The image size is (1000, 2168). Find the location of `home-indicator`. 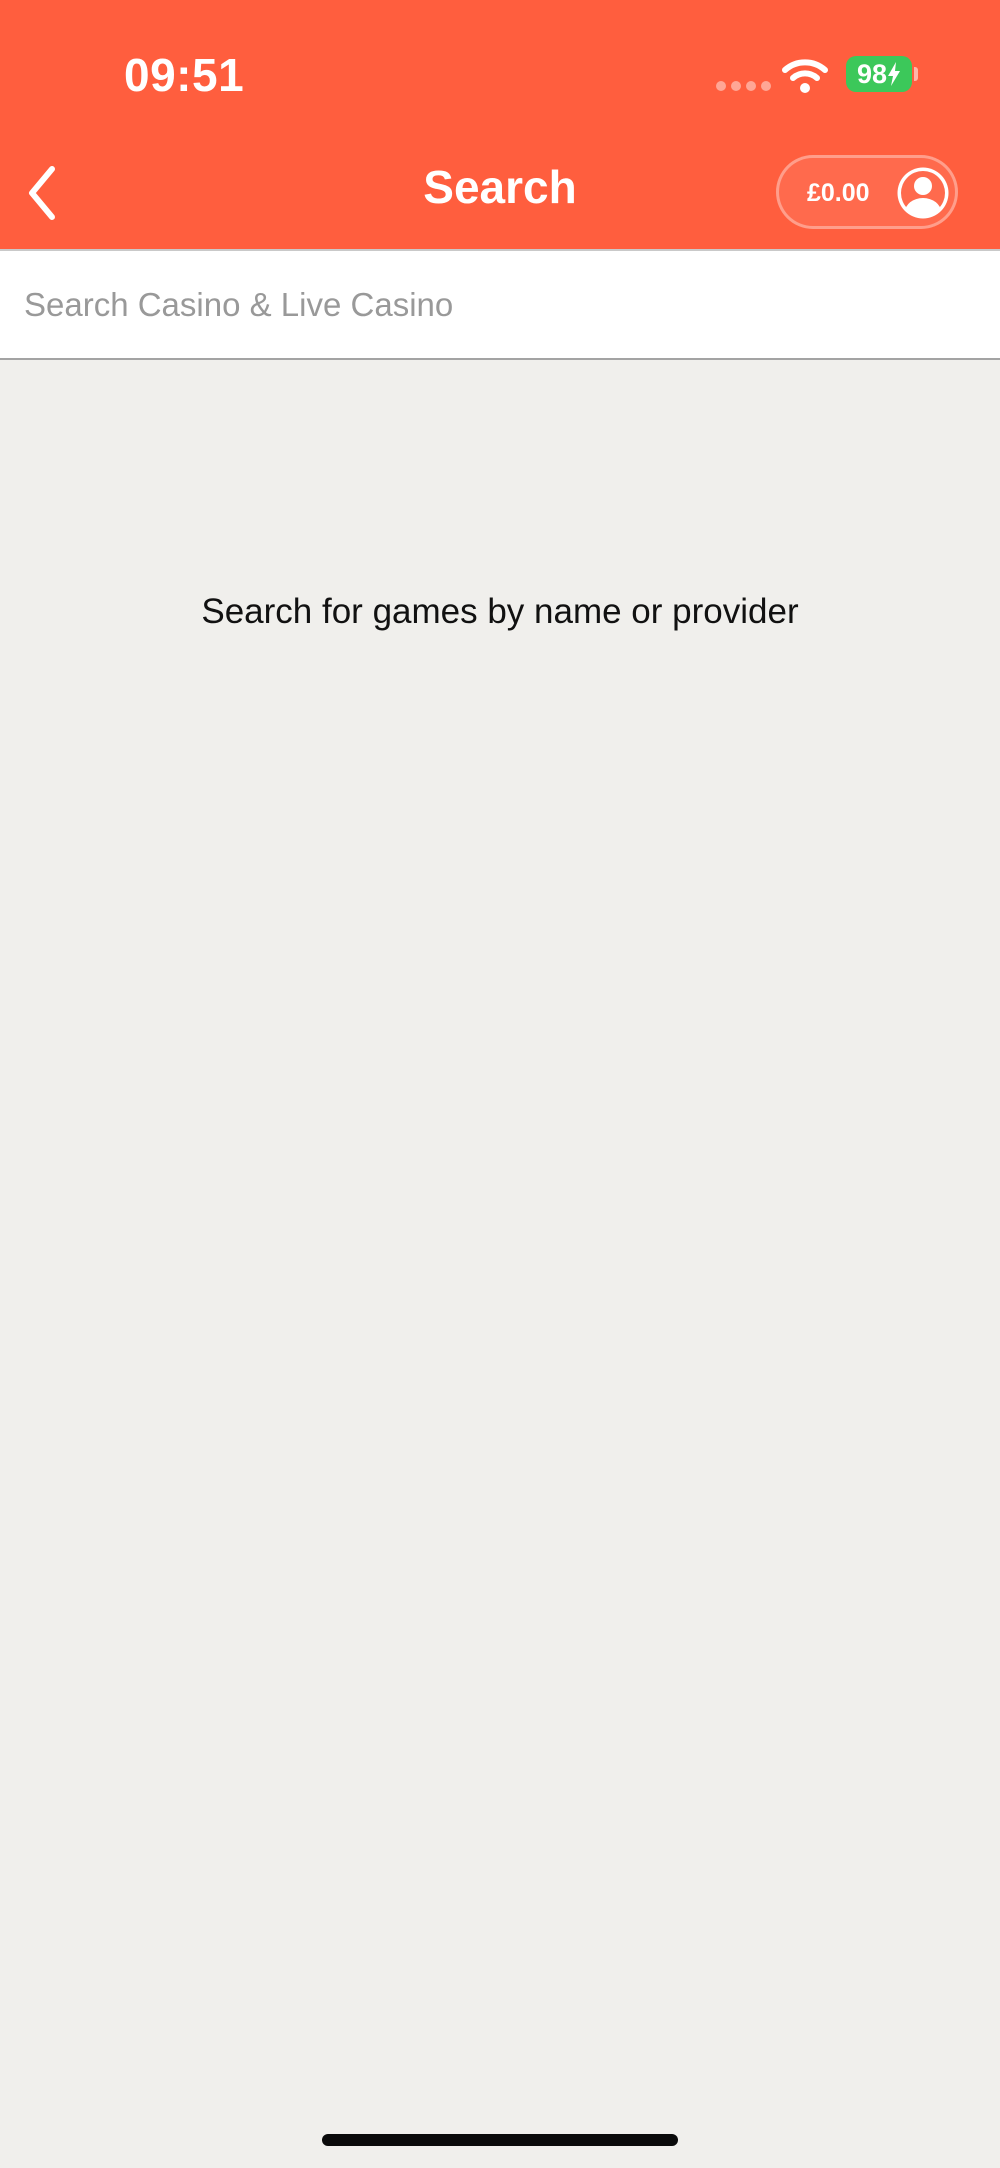

home-indicator is located at coordinates (500, 2140).